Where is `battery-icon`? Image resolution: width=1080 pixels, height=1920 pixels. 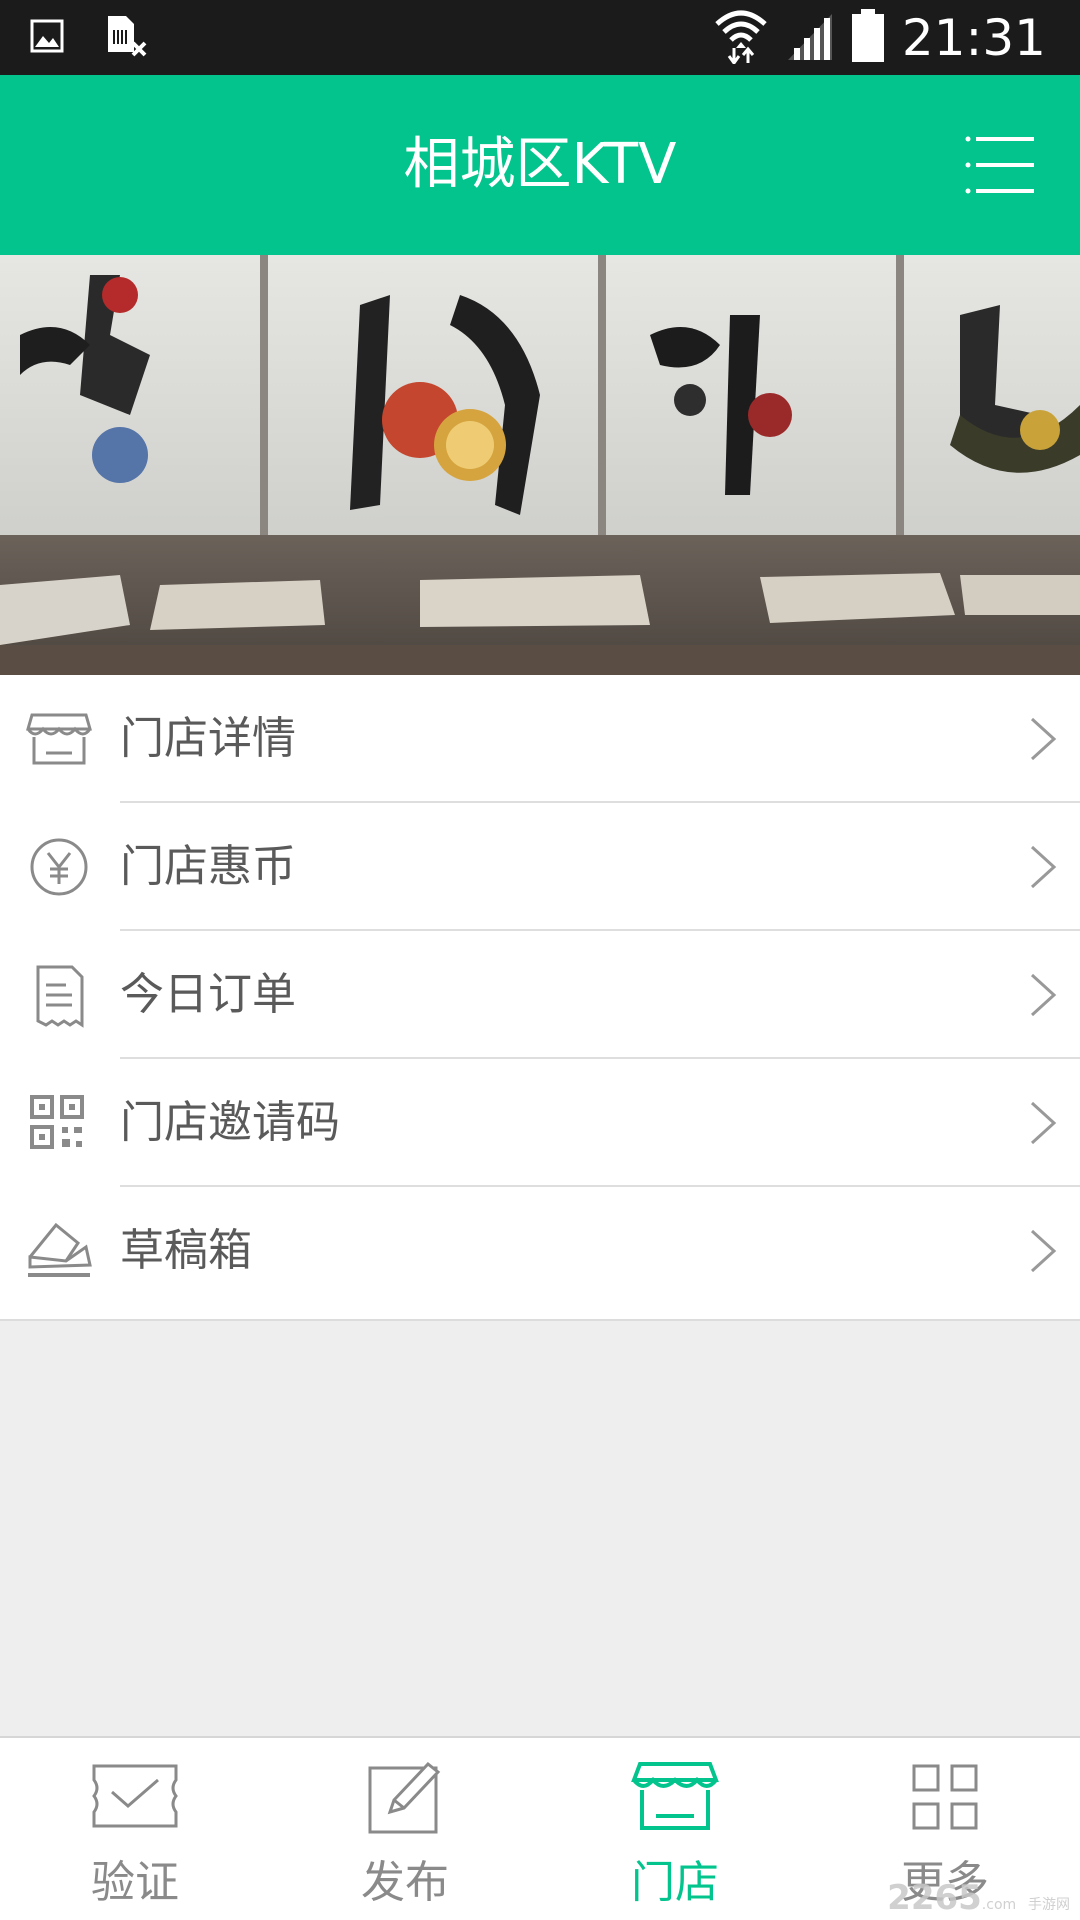
battery-icon is located at coordinates (868, 38).